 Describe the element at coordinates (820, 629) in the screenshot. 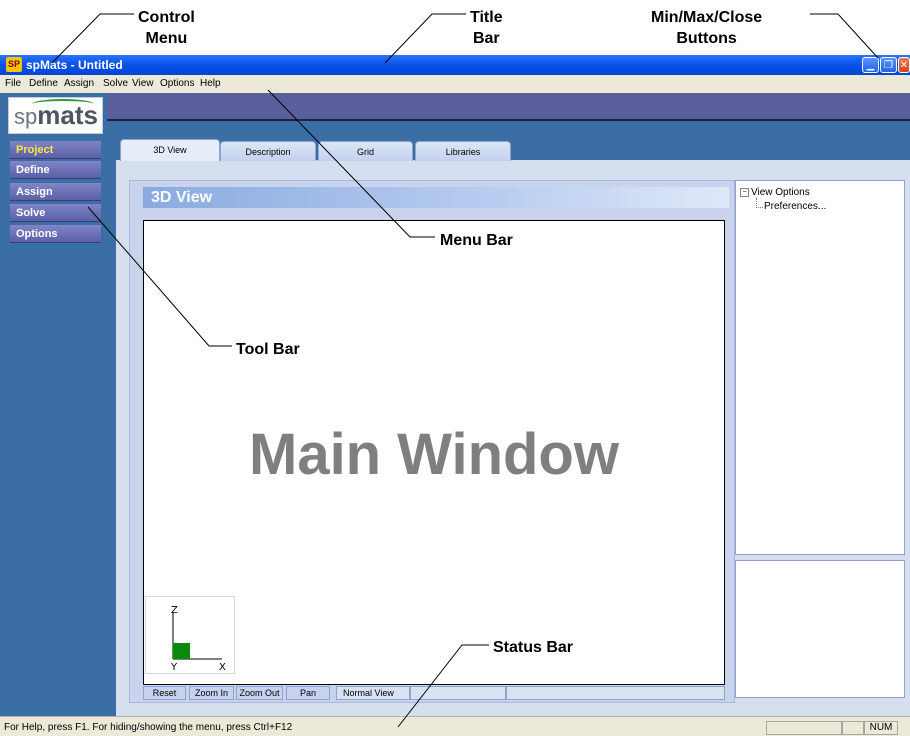

I see `properties-panel` at that location.